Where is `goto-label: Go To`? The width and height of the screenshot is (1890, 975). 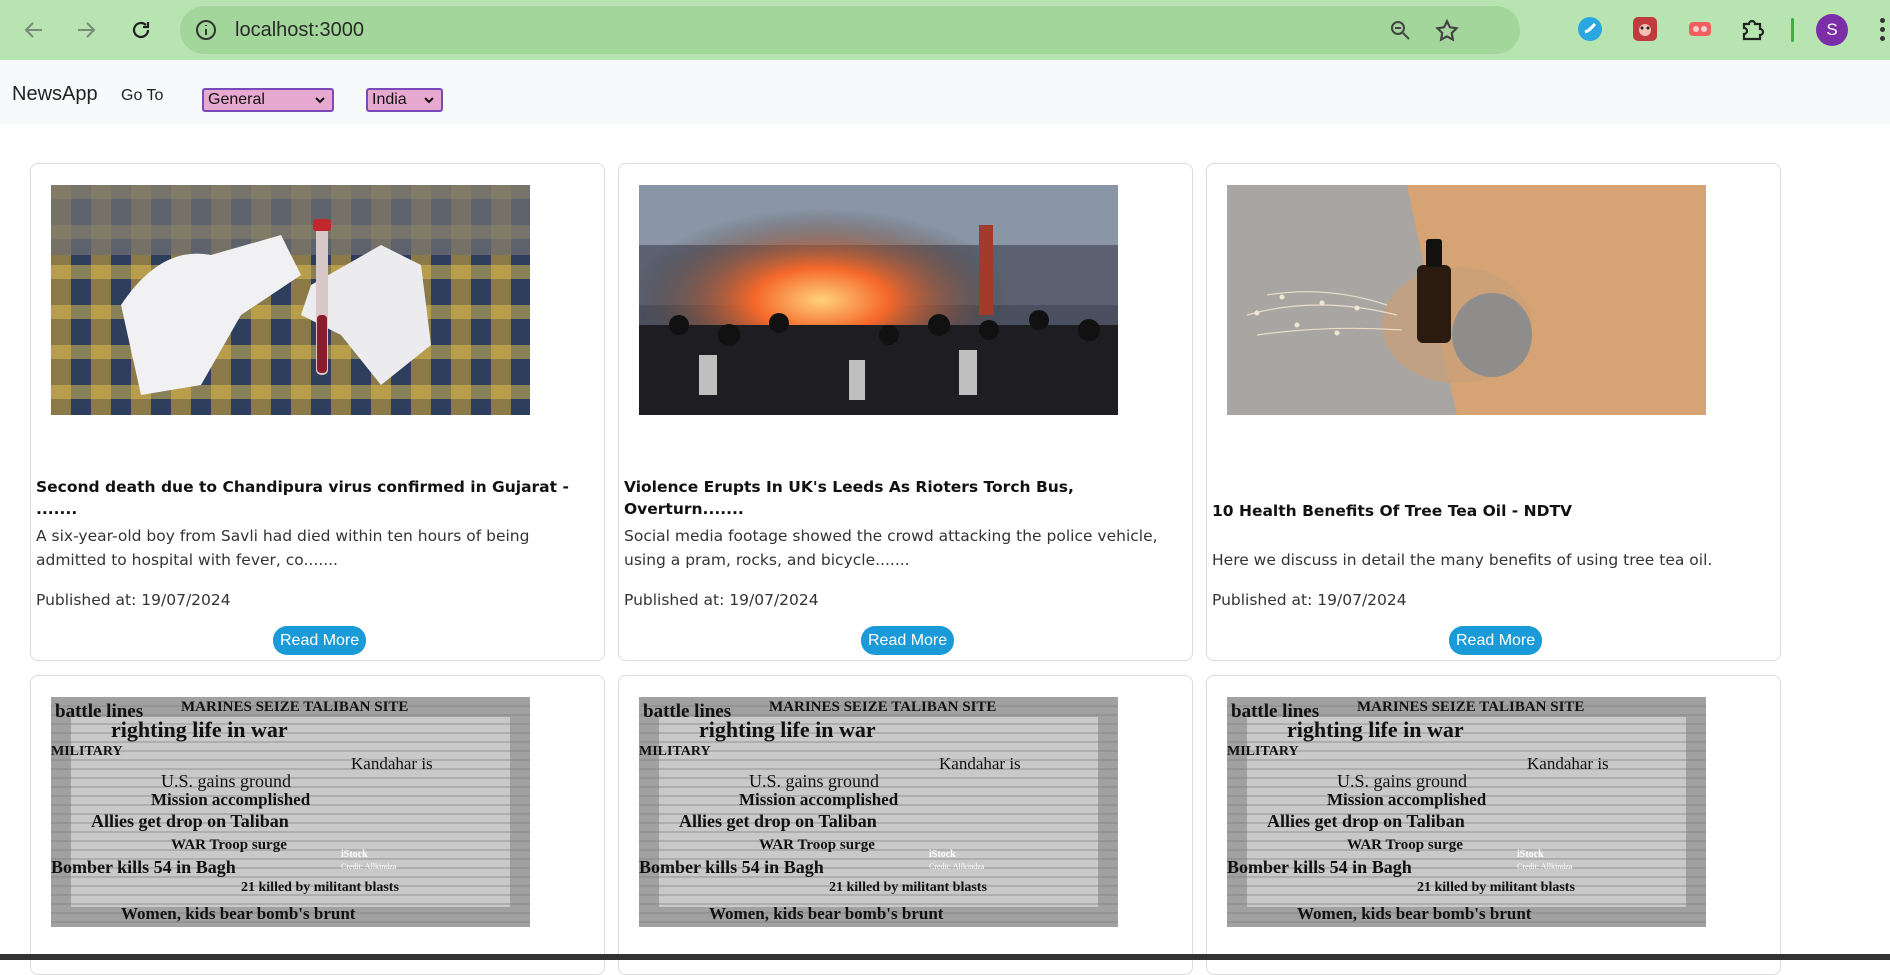 goto-label: Go To is located at coordinates (142, 95).